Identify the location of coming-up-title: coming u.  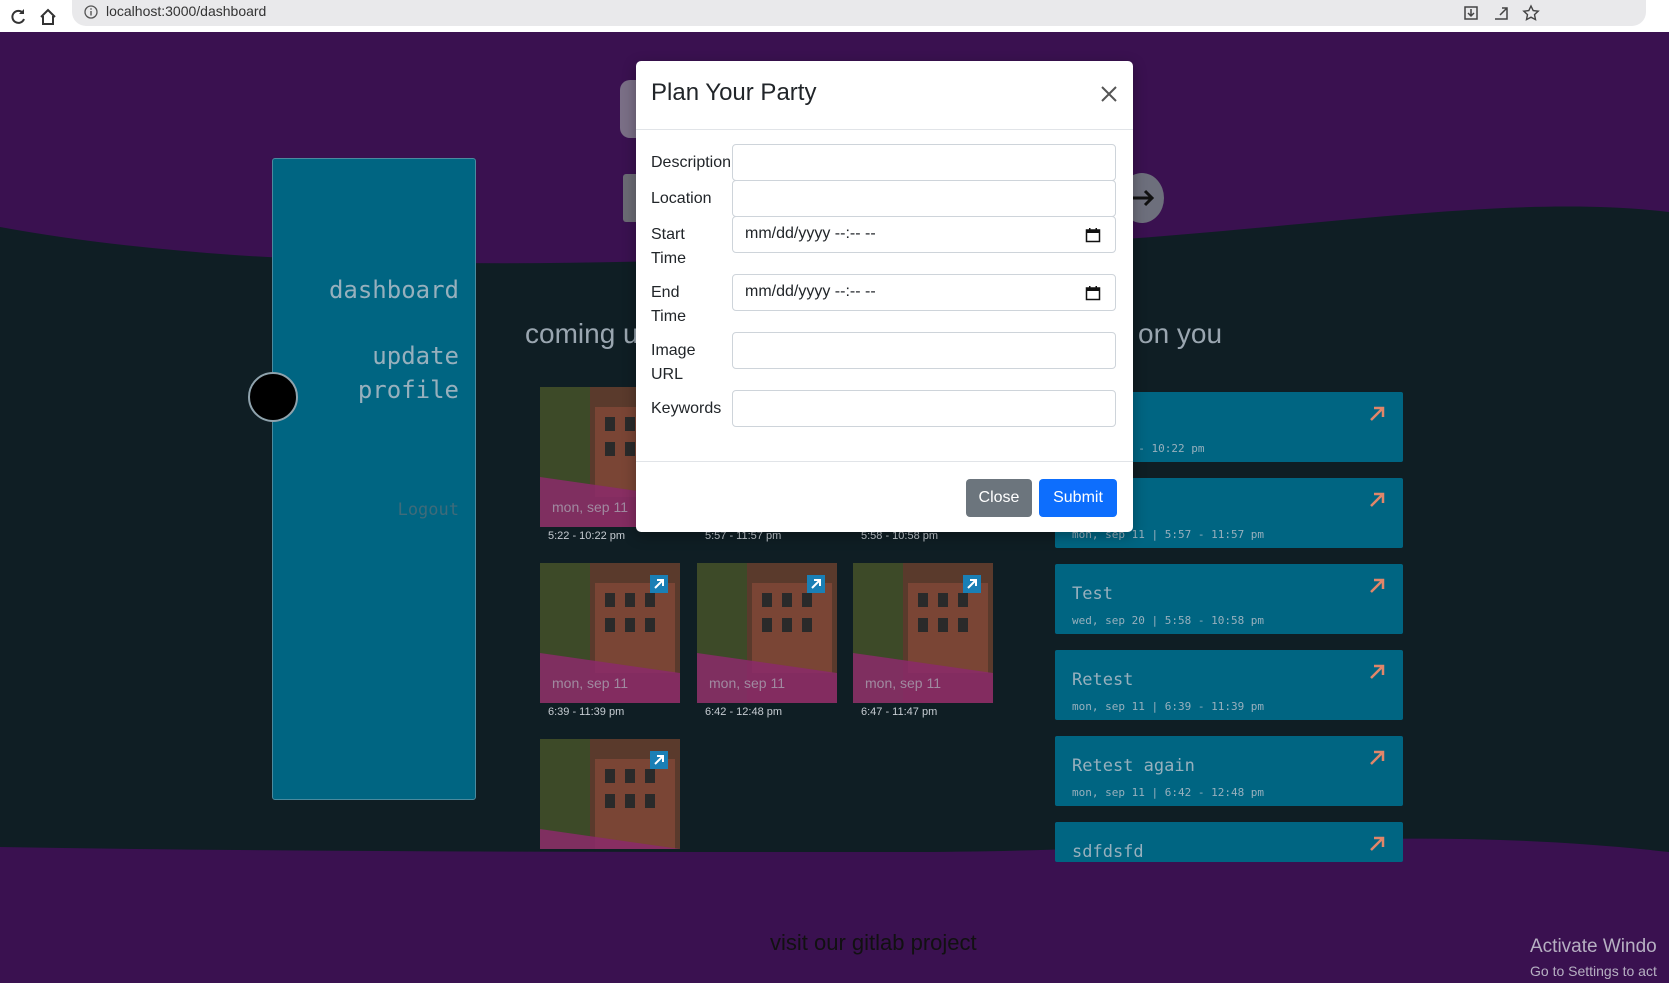
(582, 333).